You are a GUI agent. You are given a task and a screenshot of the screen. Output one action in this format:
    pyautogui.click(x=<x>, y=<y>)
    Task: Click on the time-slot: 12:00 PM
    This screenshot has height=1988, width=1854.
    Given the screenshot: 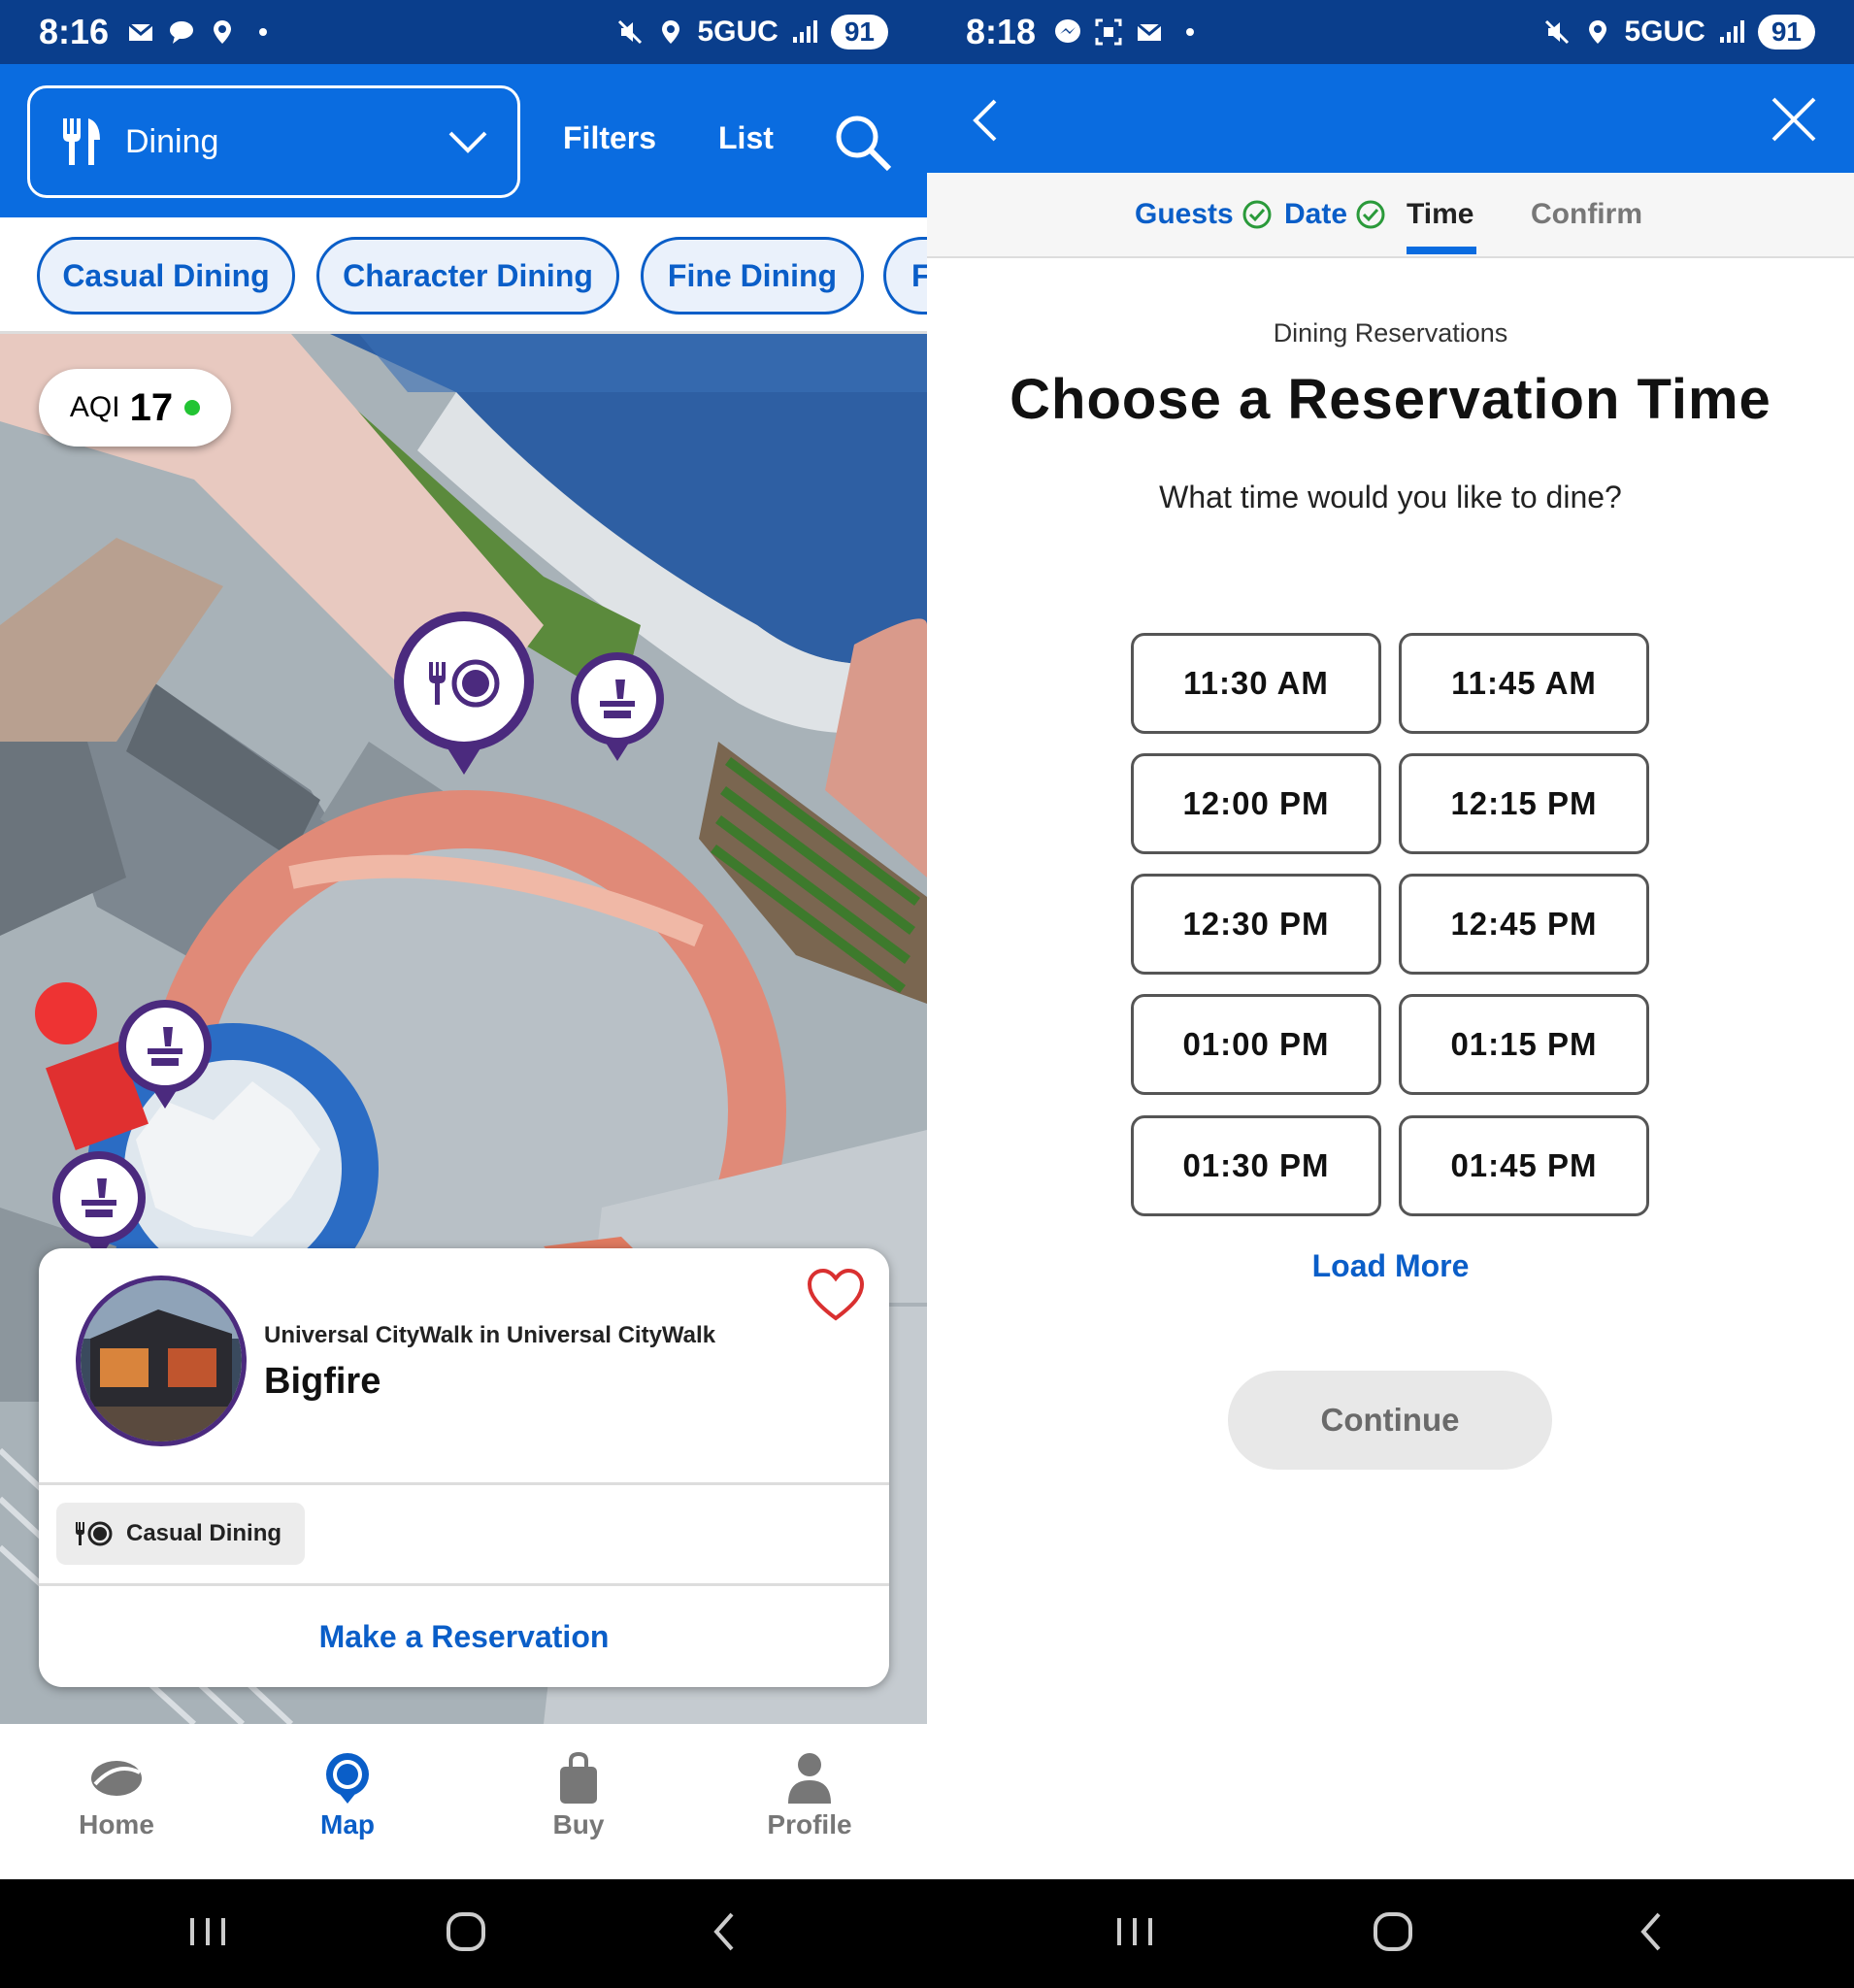 What is the action you would take?
    pyautogui.click(x=1256, y=803)
    